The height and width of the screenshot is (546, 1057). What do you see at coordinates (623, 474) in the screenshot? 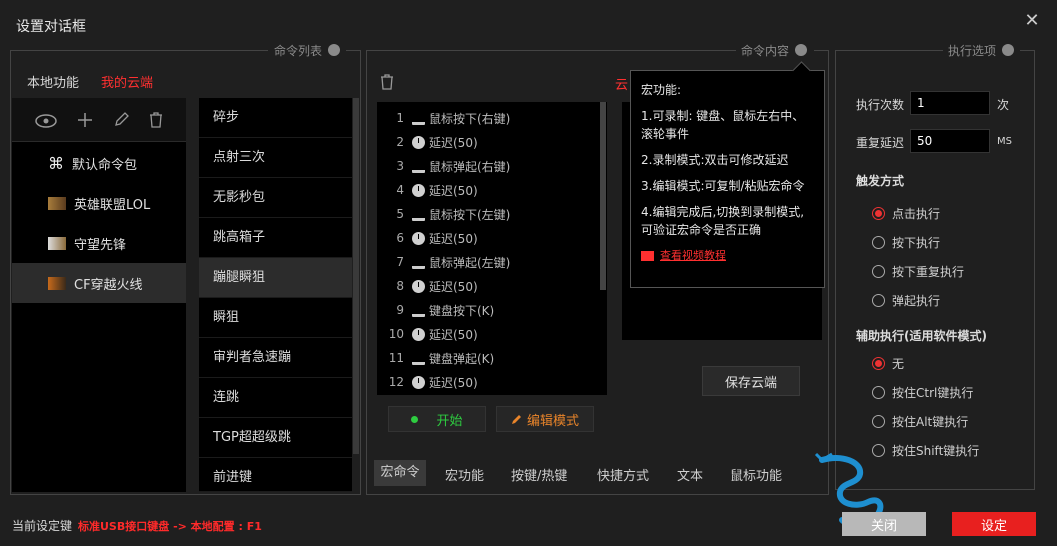
I see `tab-shortcut: 快捷方式` at bounding box center [623, 474].